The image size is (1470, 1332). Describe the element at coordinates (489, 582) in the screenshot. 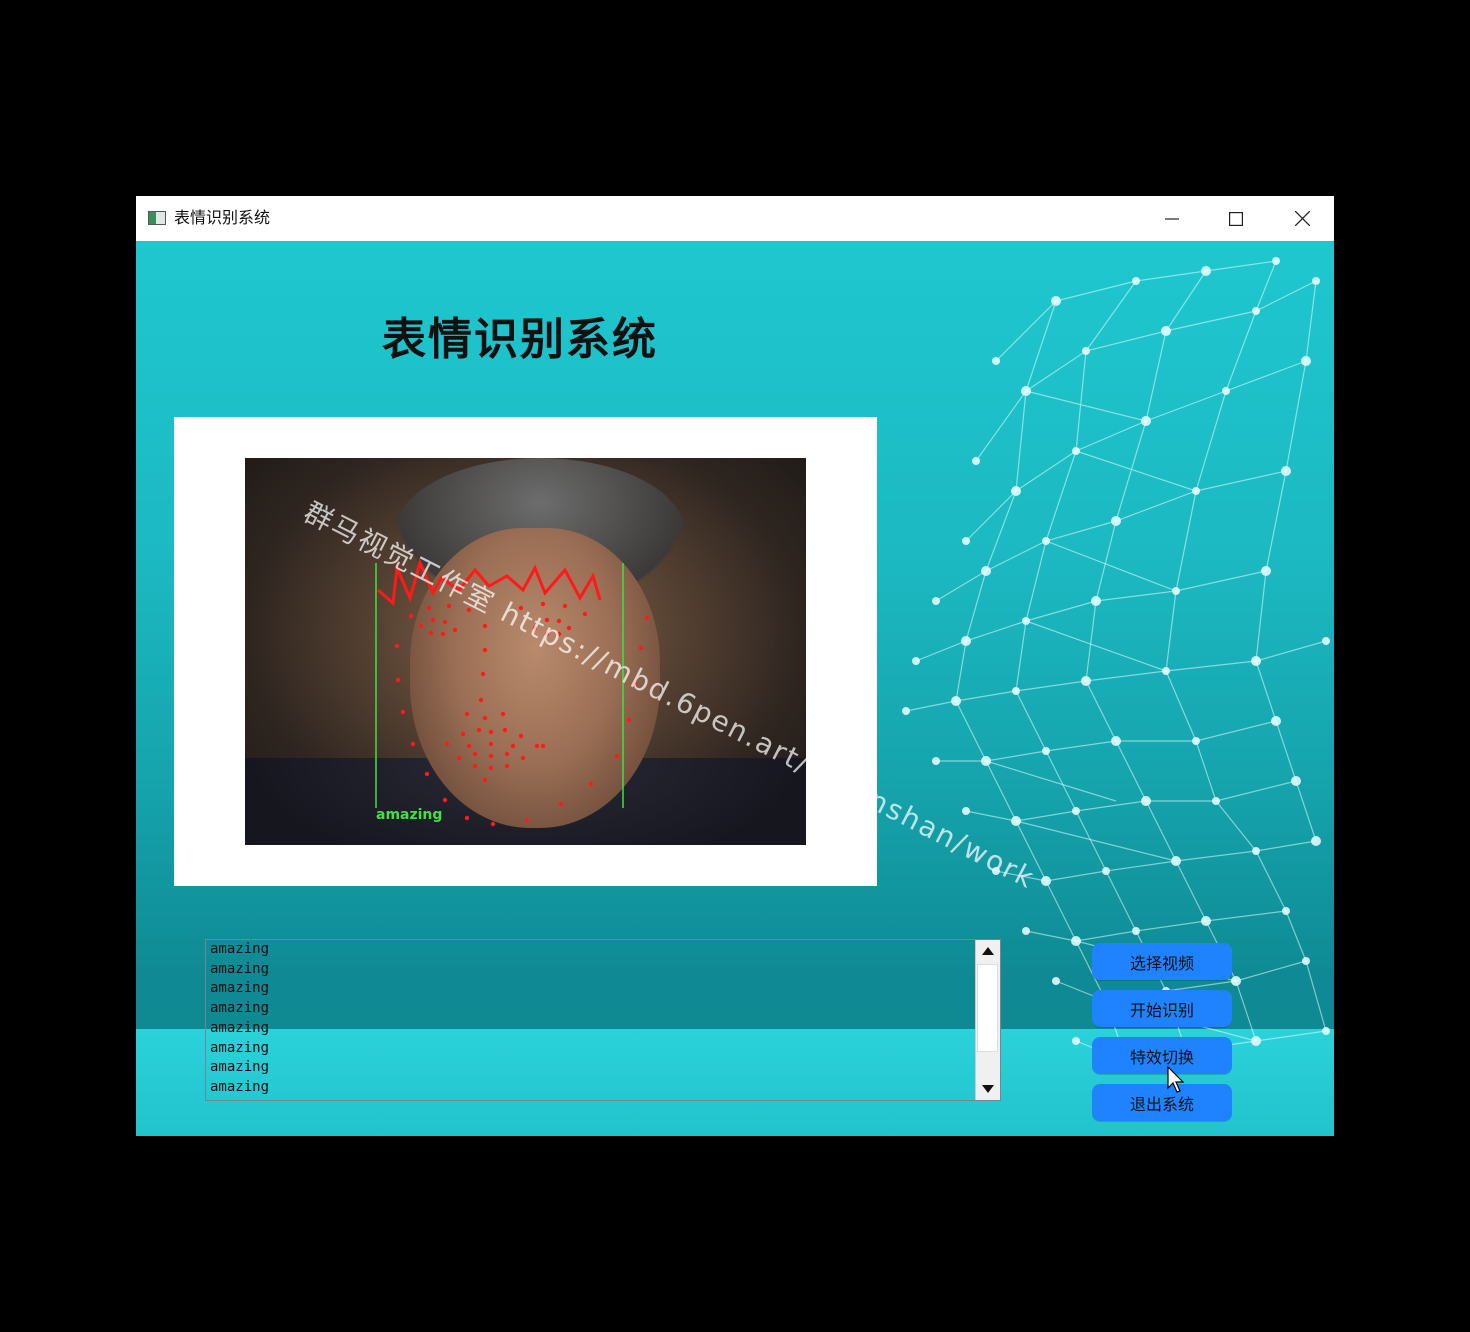

I see `crown-effect` at that location.